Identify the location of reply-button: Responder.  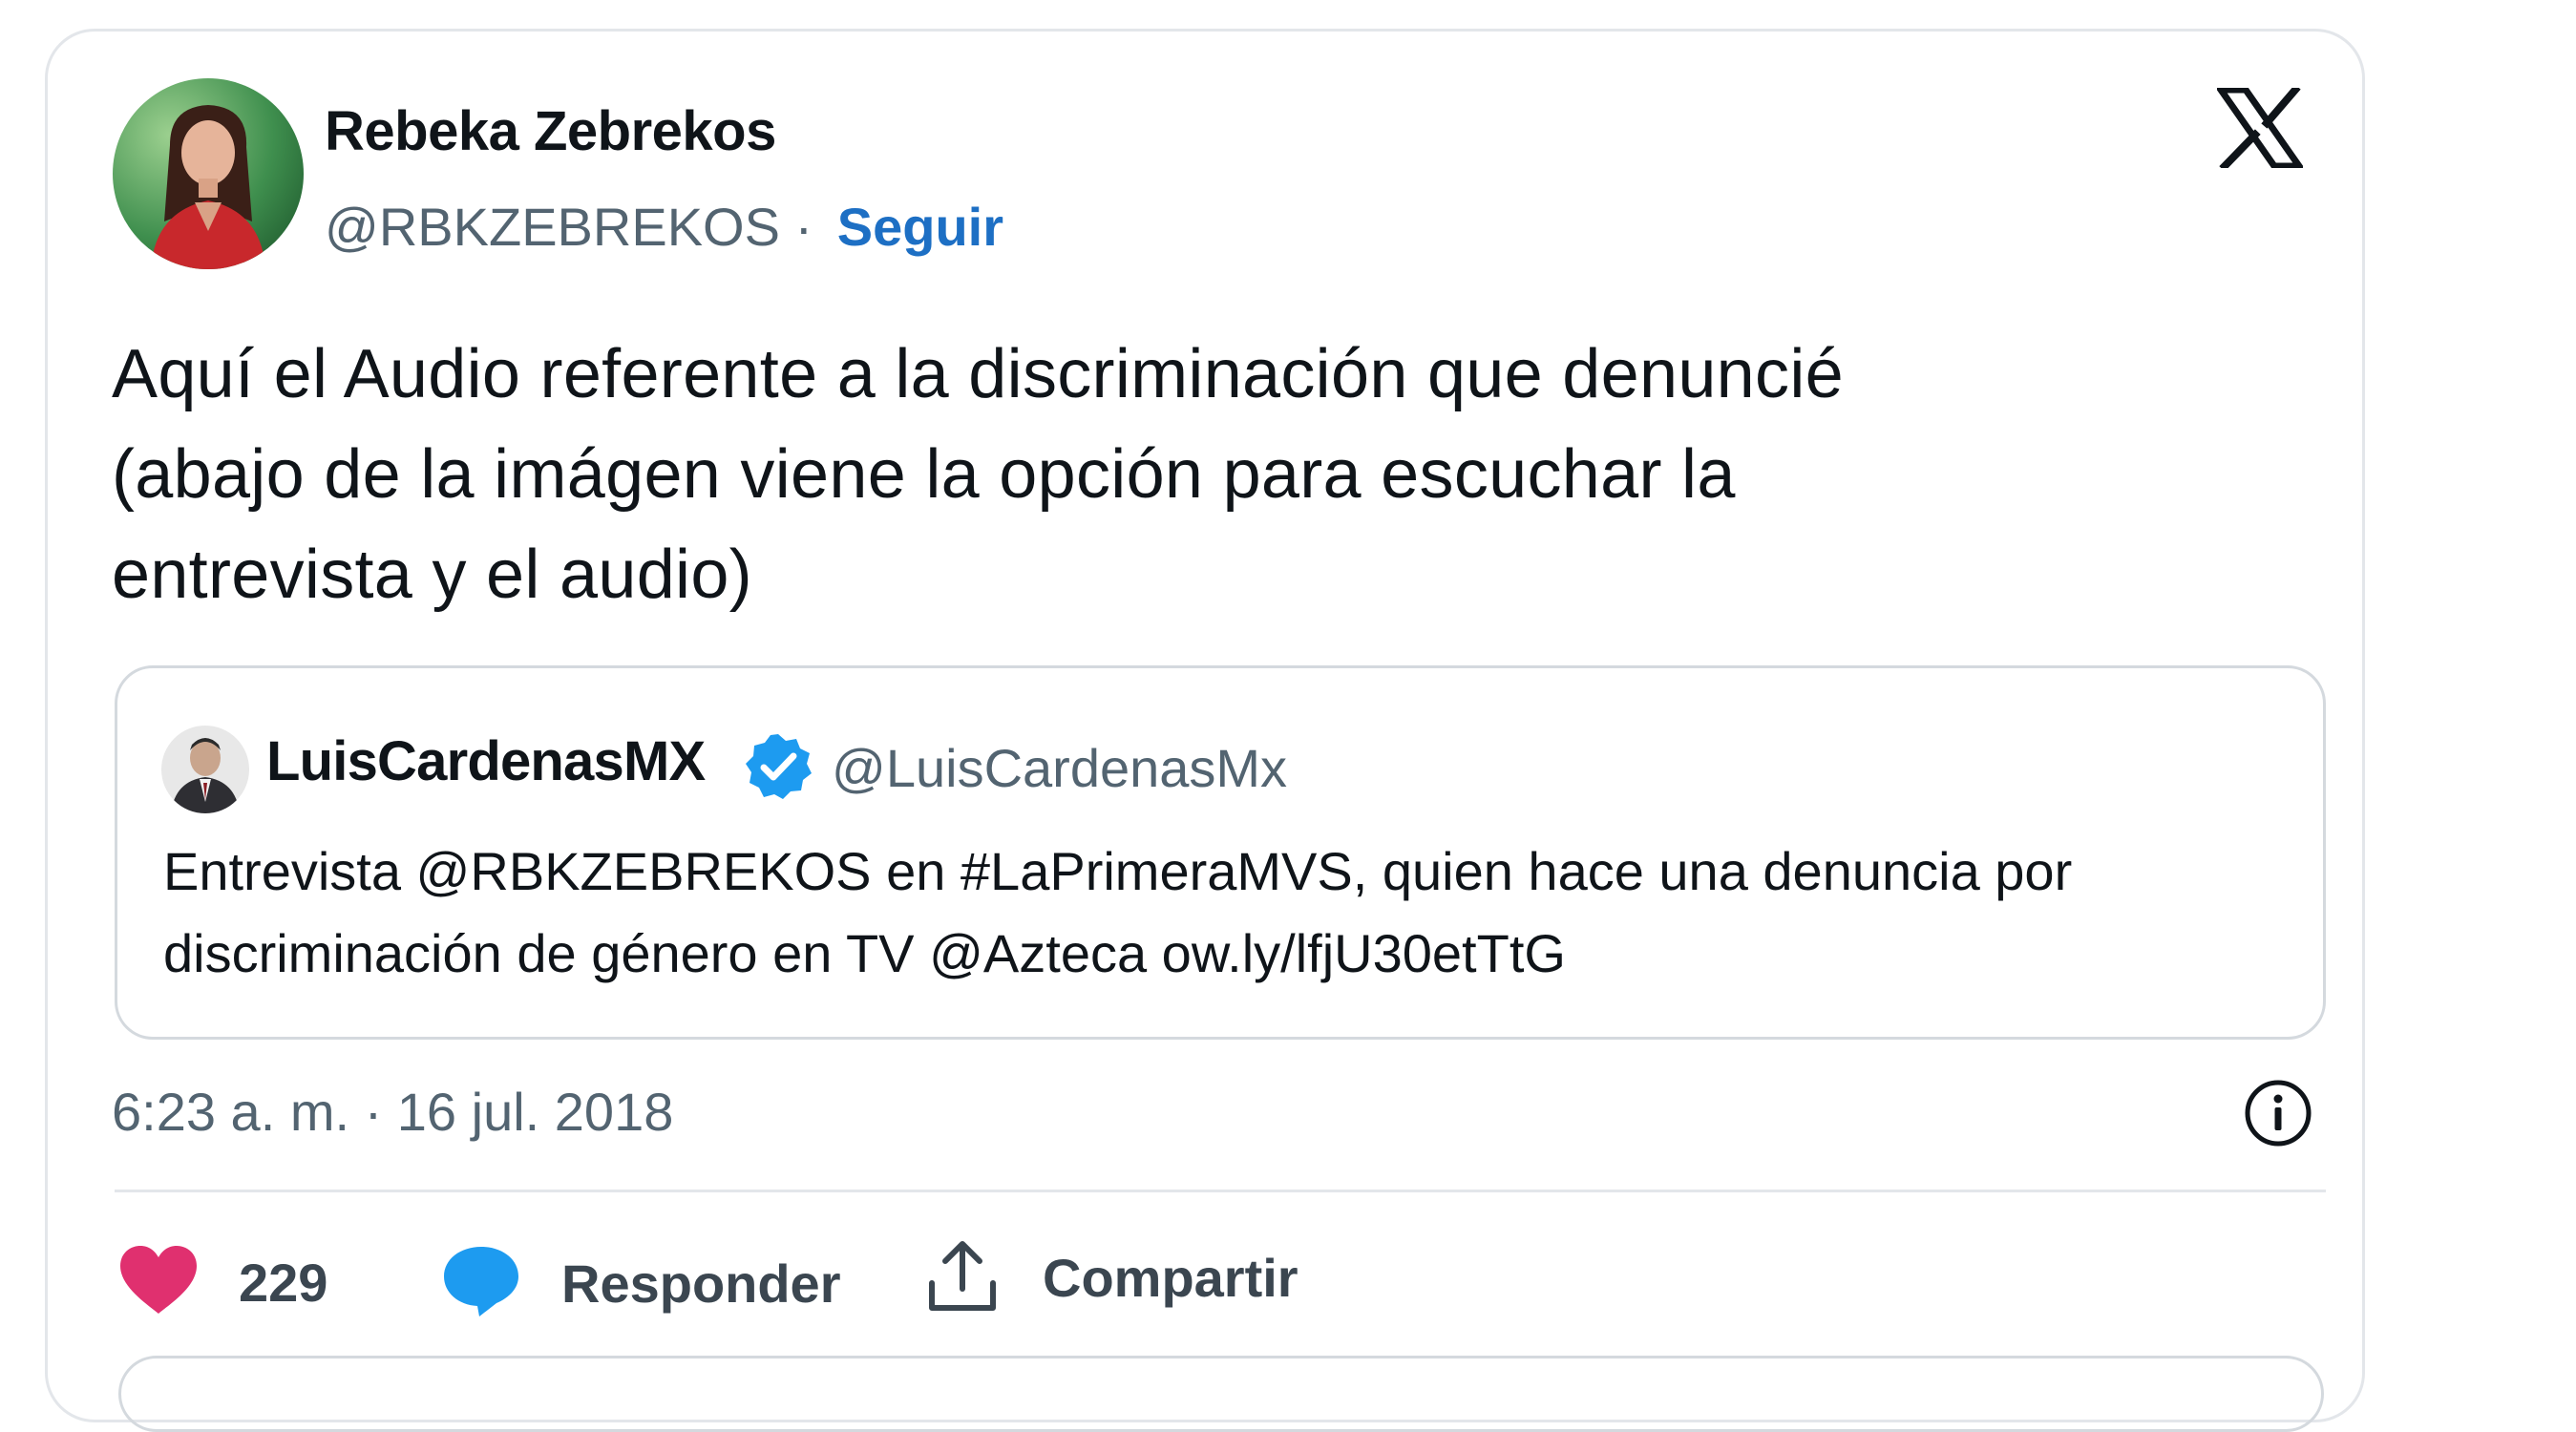
(641, 1283).